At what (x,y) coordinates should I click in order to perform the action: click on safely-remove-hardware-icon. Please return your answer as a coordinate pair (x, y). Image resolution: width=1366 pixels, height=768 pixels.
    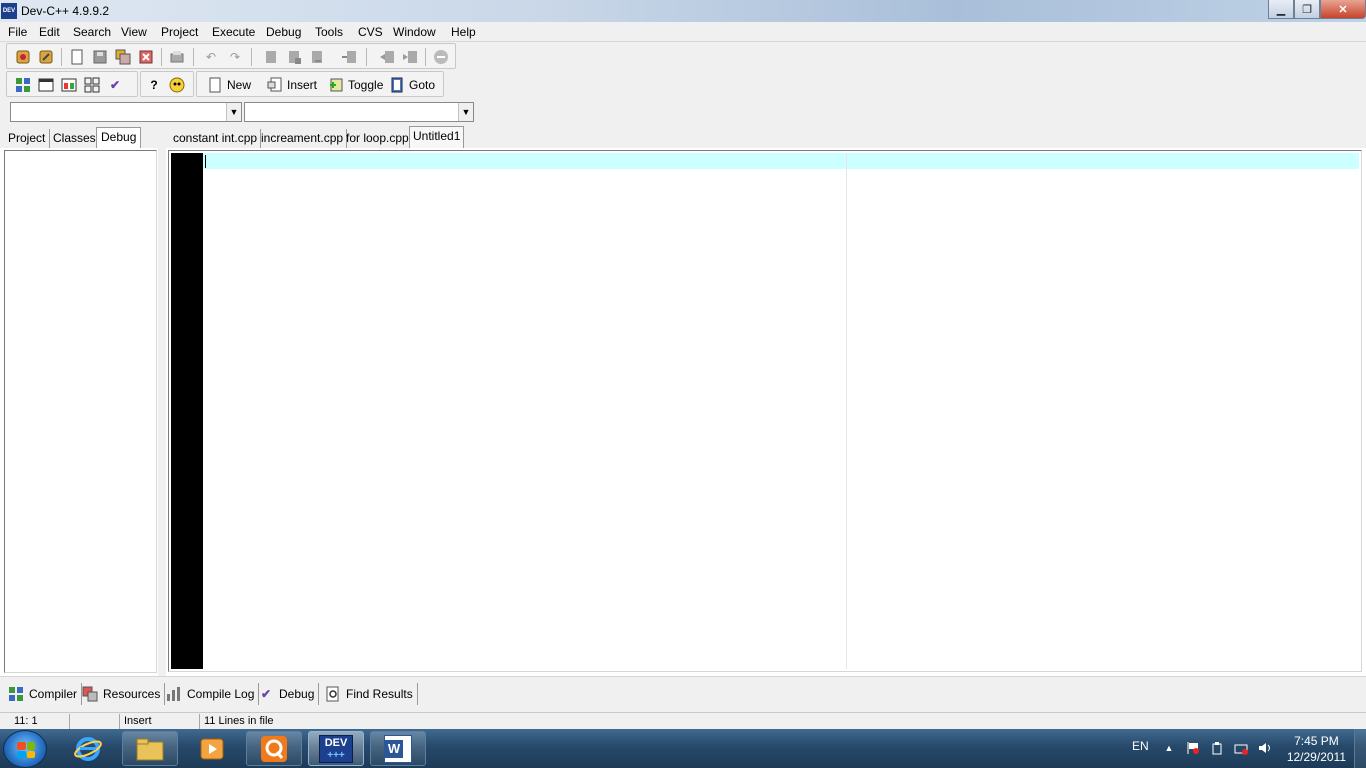
    Looking at the image, I should click on (1217, 748).